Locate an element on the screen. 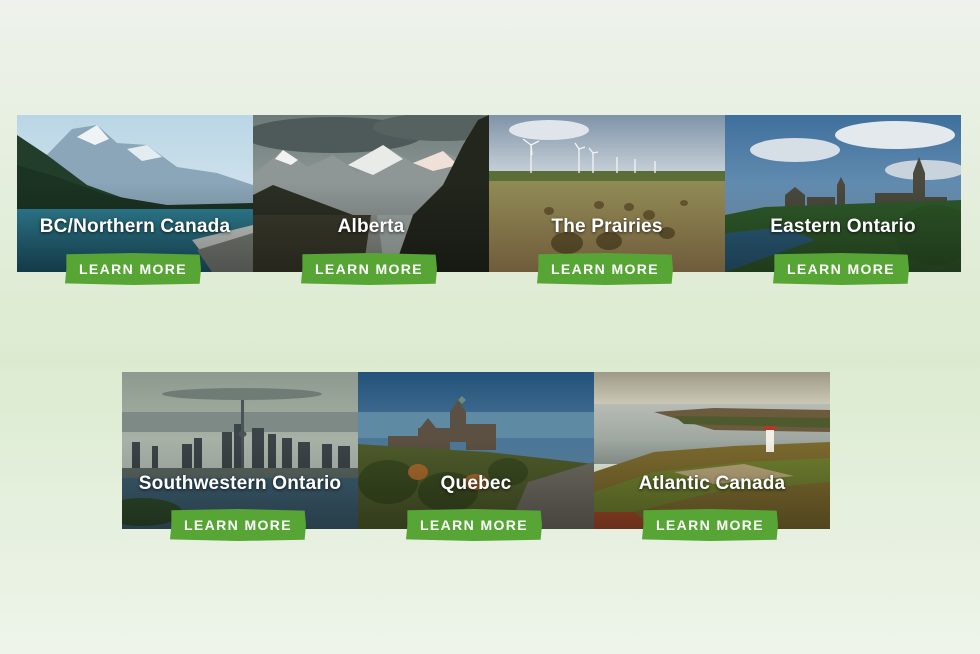 Image resolution: width=980 pixels, height=654 pixels. region-title: The Prairies is located at coordinates (607, 226).